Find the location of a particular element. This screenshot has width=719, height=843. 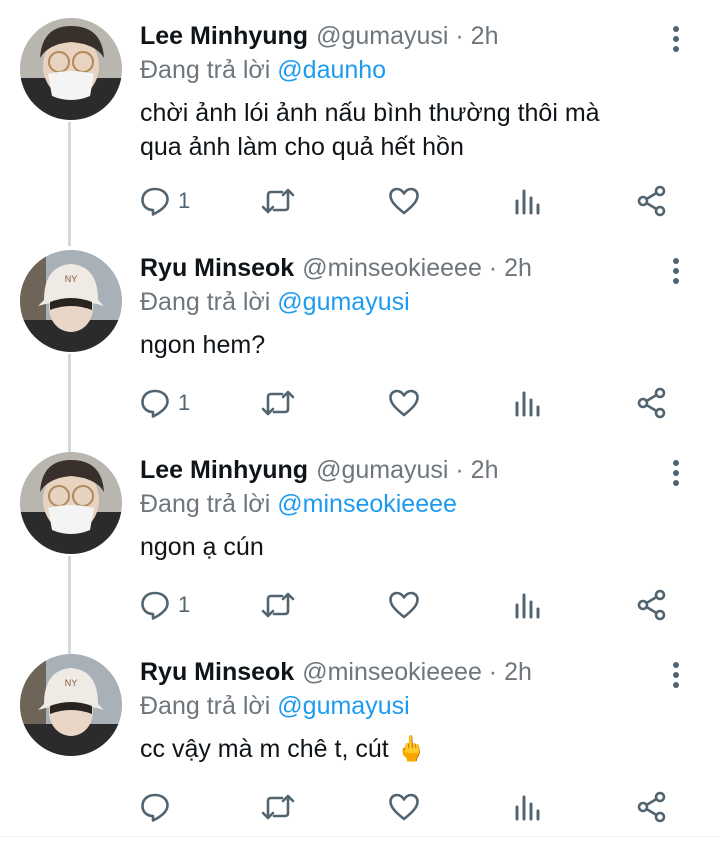

tweet-text: ngon hem? is located at coordinates (410, 345).